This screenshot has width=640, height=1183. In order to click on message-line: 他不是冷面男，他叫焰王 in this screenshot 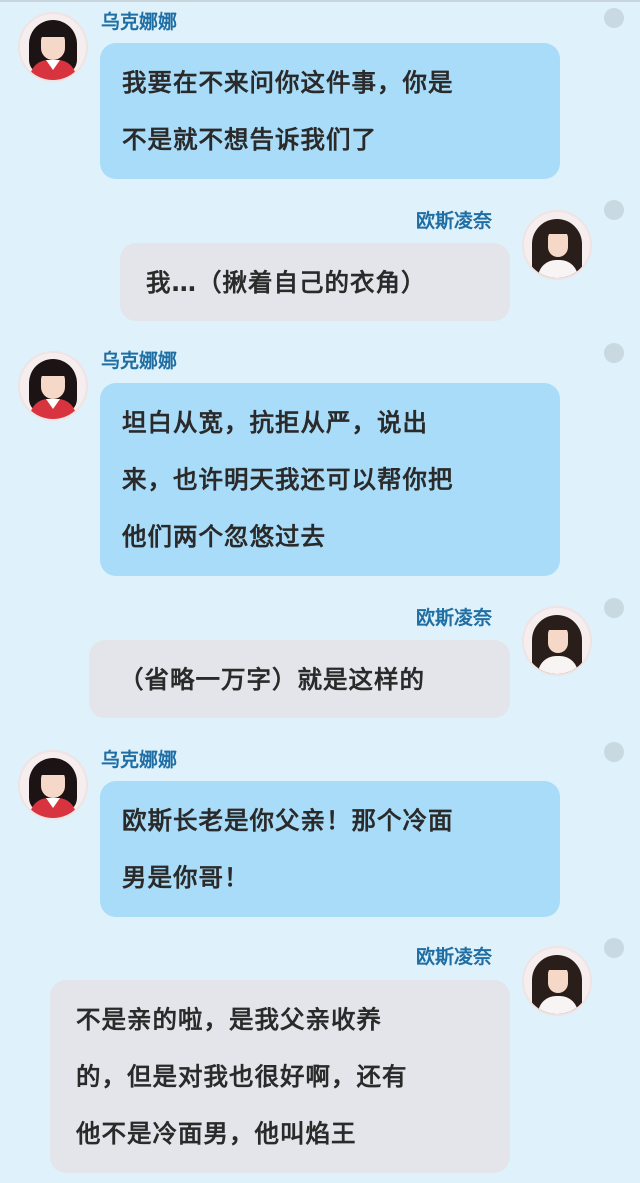, I will do `click(216, 1133)`.